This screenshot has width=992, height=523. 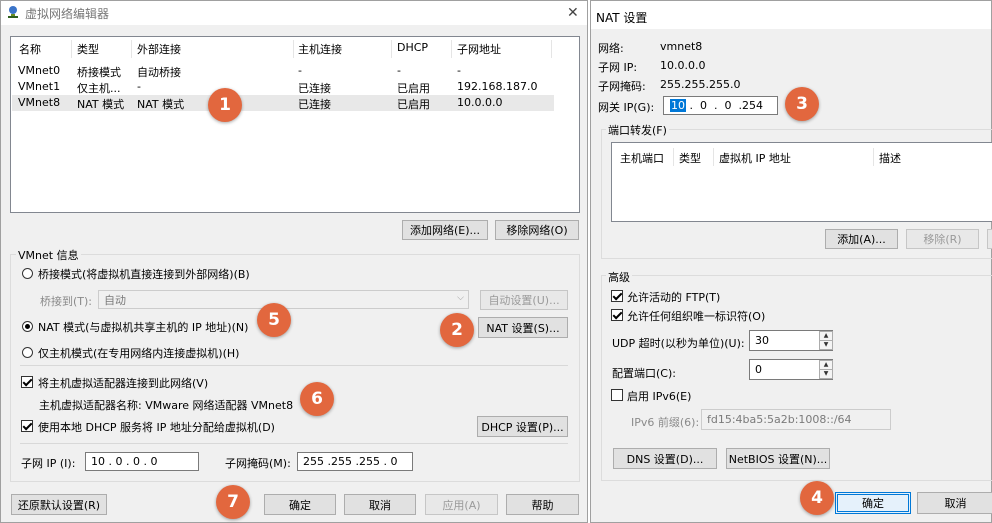 What do you see at coordinates (320, 49) in the screenshot?
I see `column-header-host: 主机连接` at bounding box center [320, 49].